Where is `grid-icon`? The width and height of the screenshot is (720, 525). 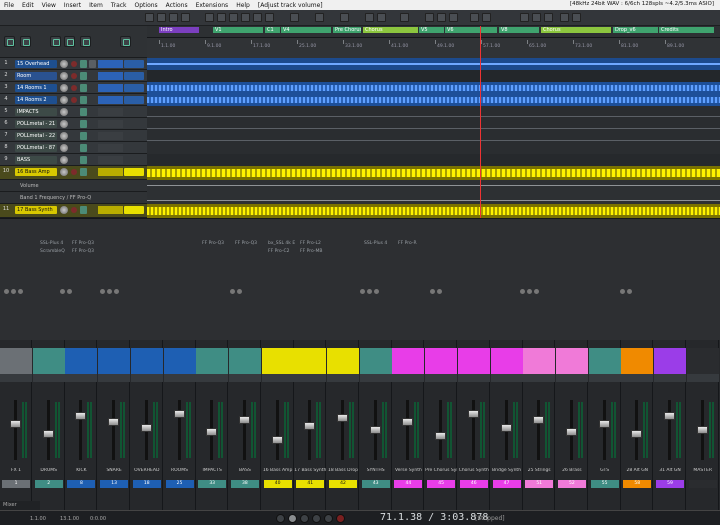 grid-icon is located at coordinates (25, 41).